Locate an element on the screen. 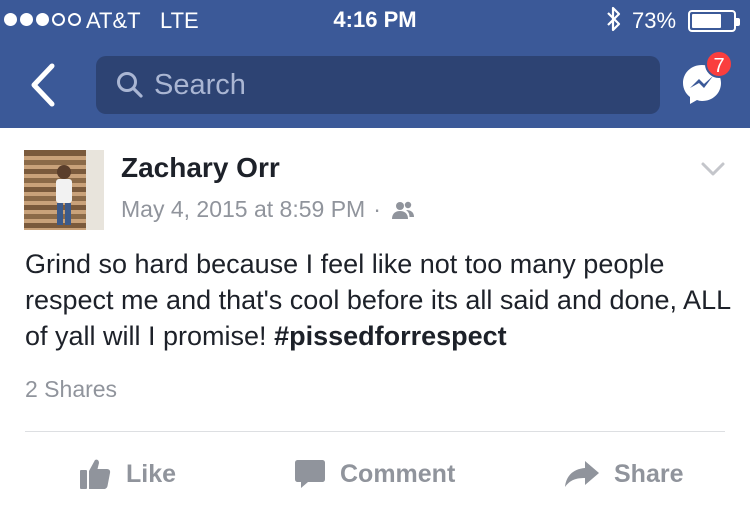  status-bar: AT&T LTE 4:16 PM 73% is located at coordinates (375, 20).